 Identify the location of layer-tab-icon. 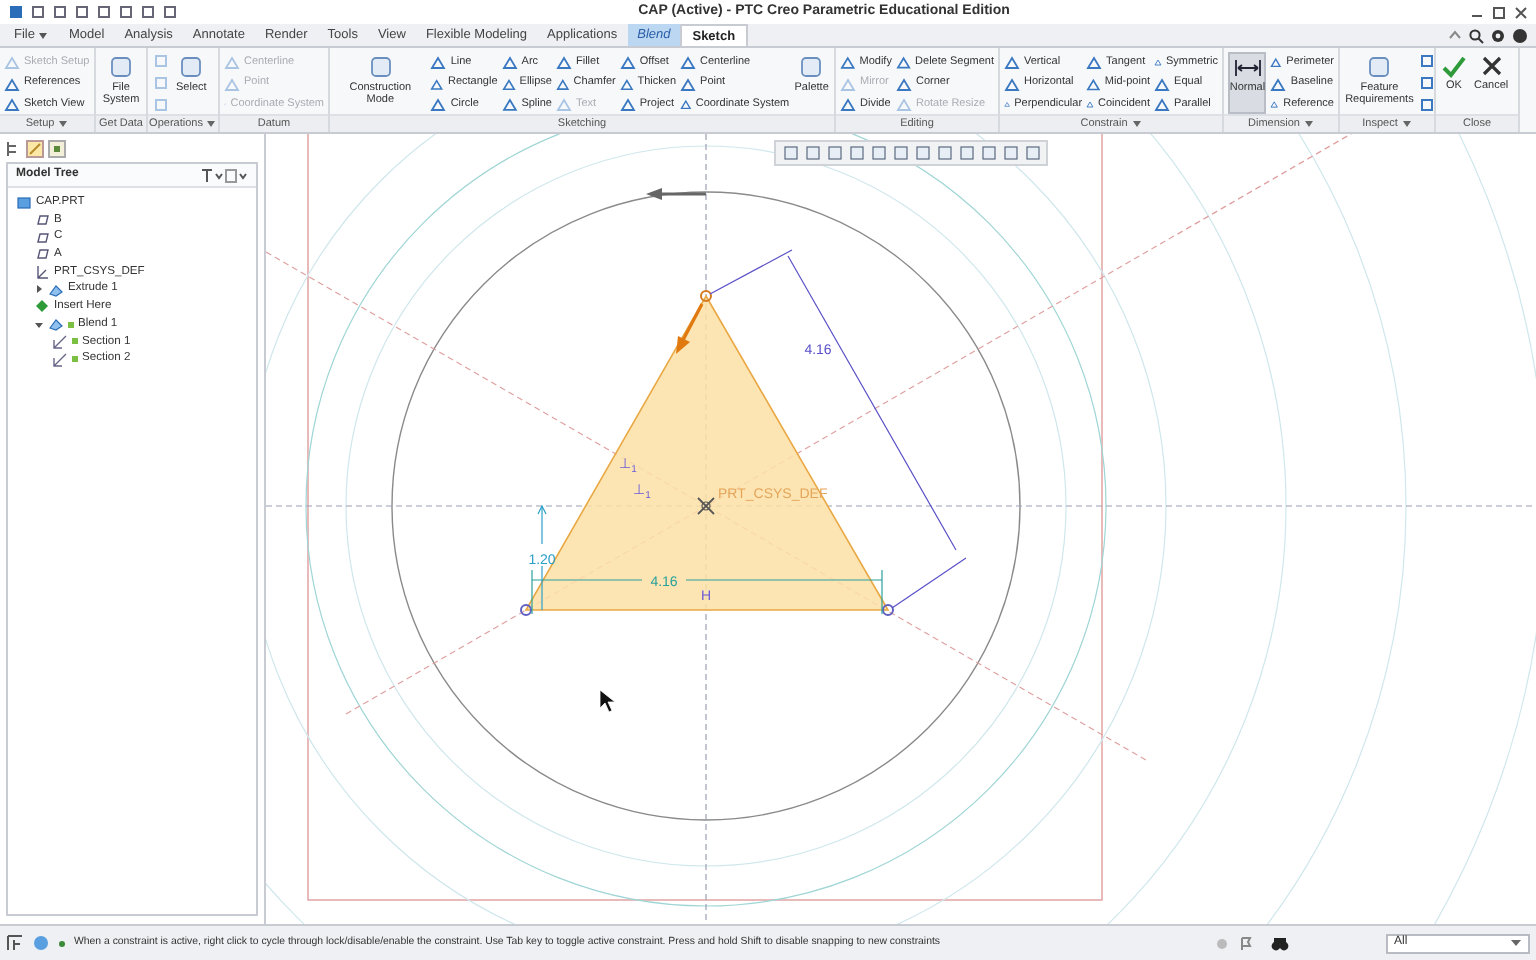
(57, 148).